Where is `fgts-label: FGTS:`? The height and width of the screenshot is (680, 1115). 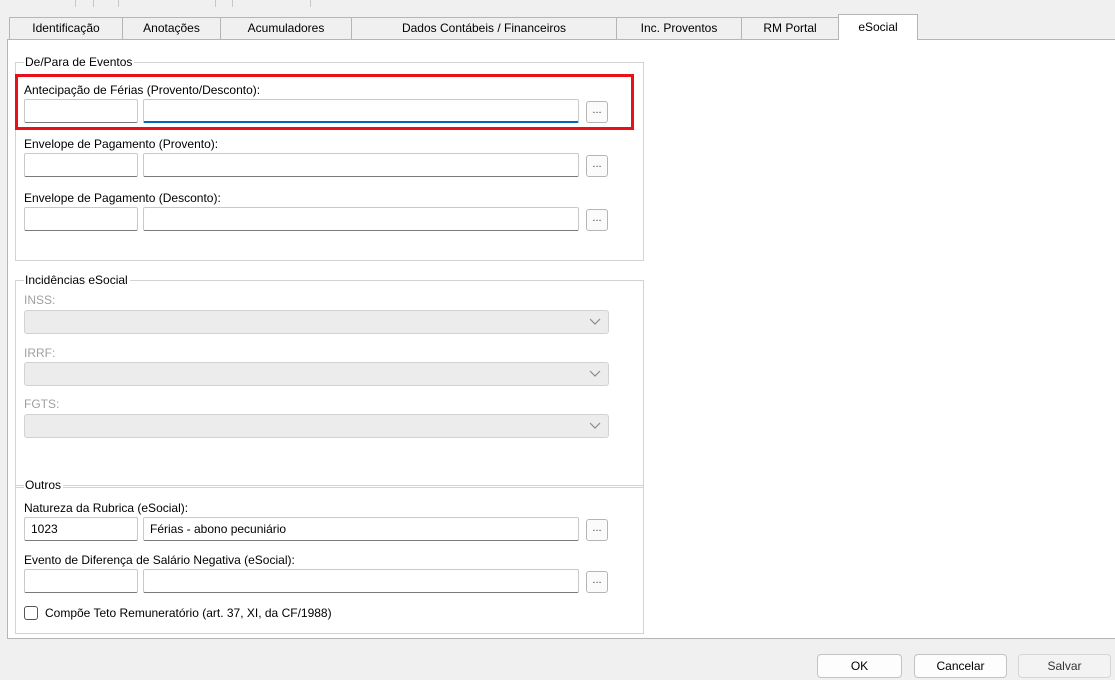 fgts-label: FGTS: is located at coordinates (42, 404).